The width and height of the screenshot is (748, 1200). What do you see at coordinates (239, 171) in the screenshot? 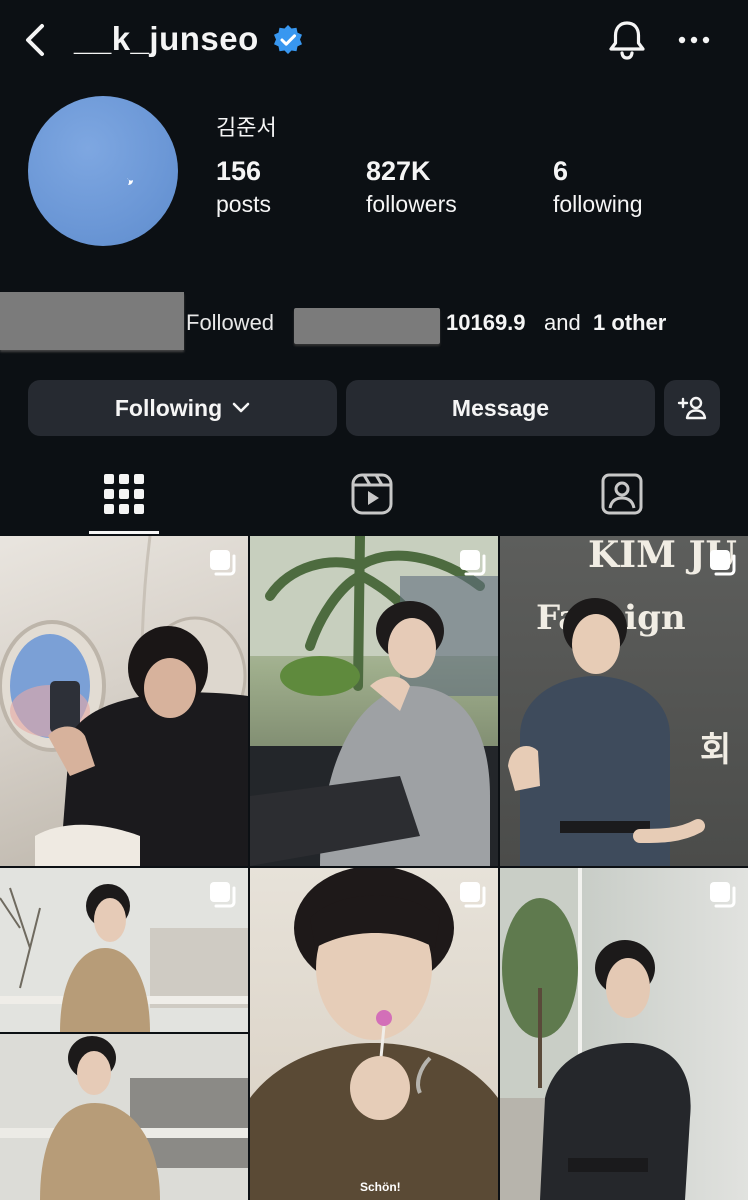
I see `posts-count: 156` at bounding box center [239, 171].